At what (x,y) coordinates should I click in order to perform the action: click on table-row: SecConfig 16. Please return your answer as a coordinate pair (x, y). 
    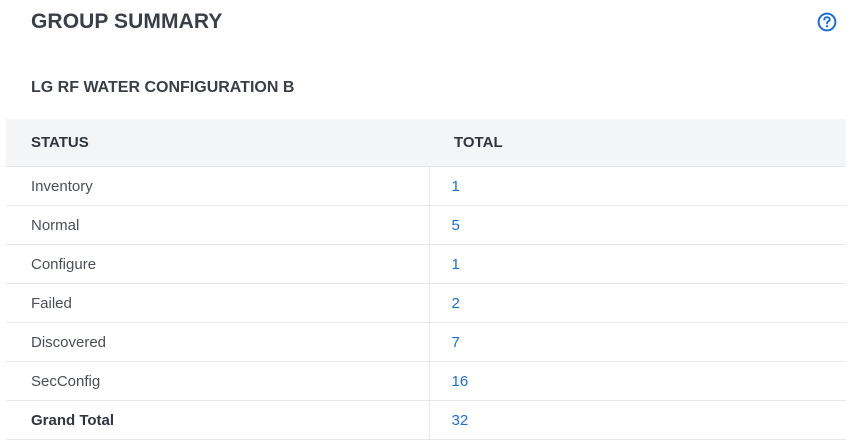
    Looking at the image, I should click on (426, 381).